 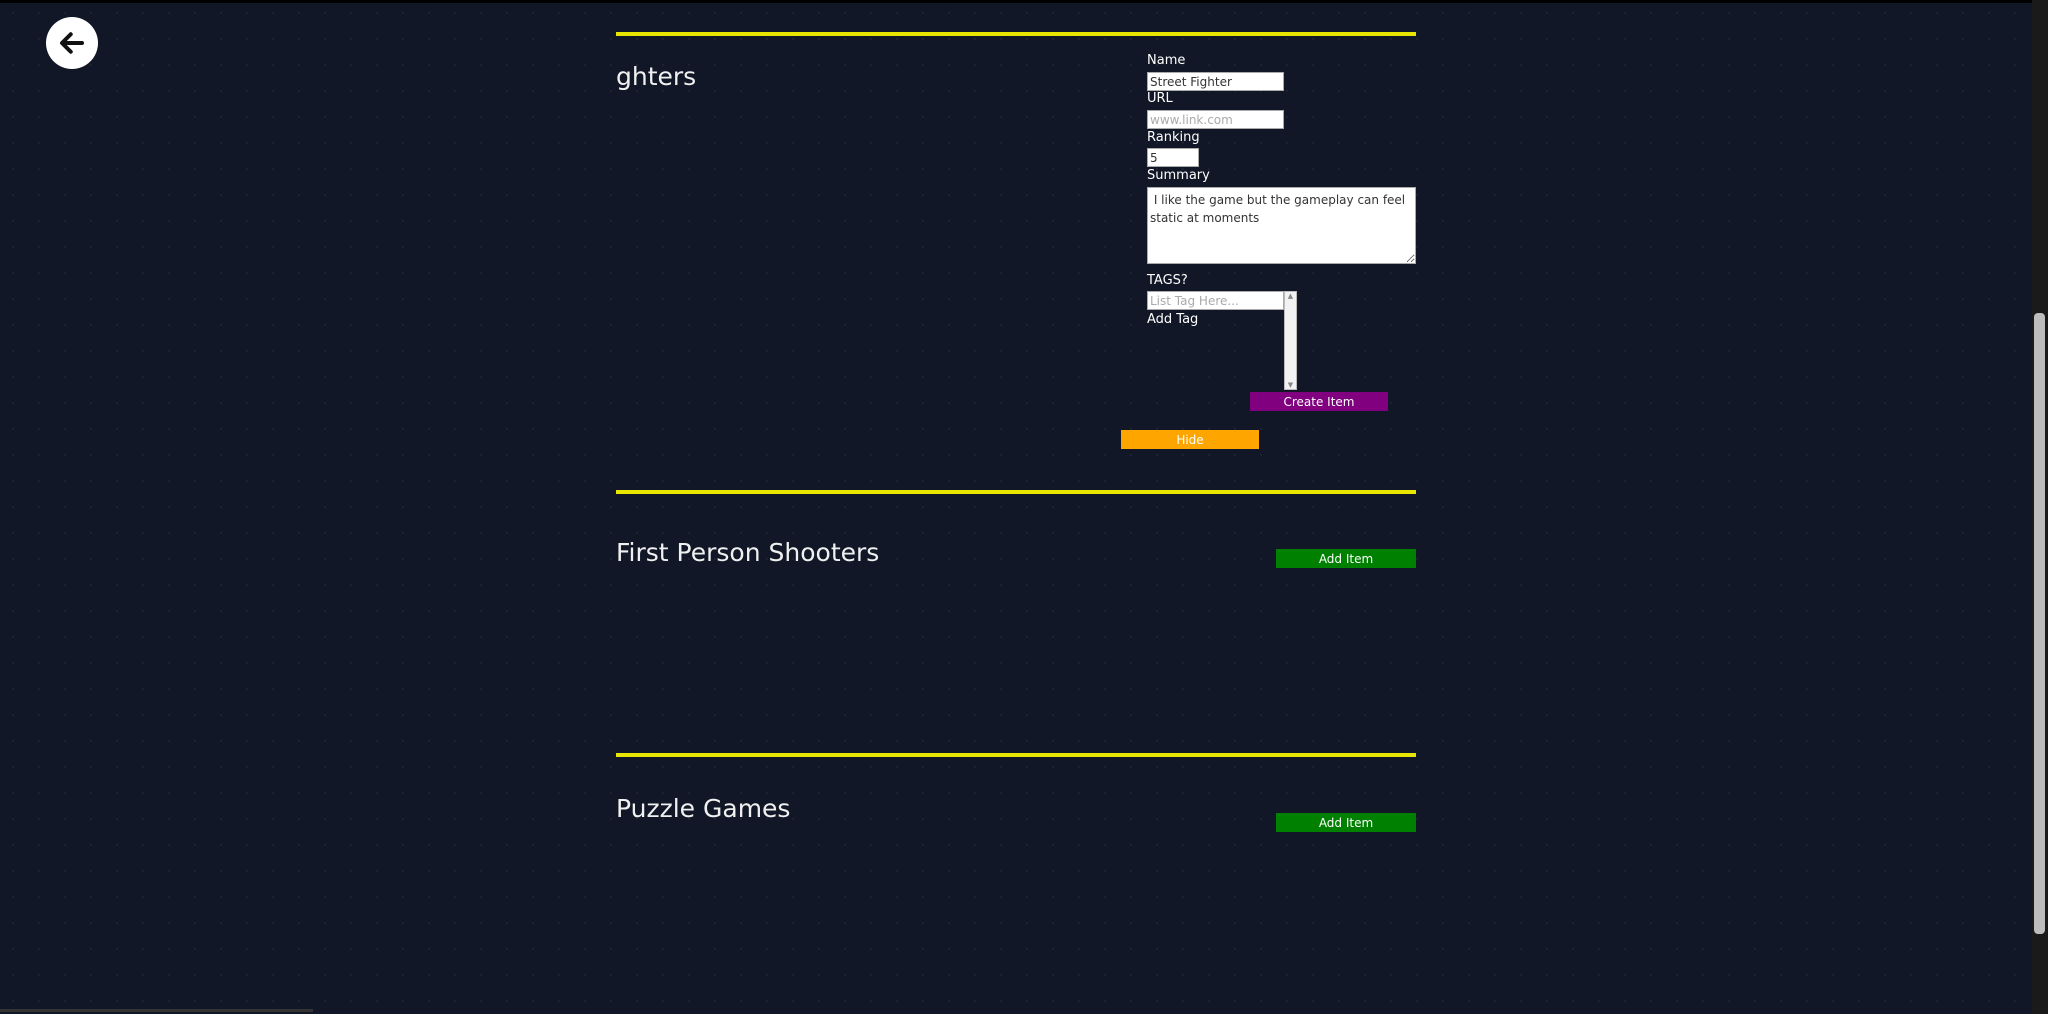 What do you see at coordinates (1172, 319) in the screenshot?
I see `add-tag-button: Add Tag` at bounding box center [1172, 319].